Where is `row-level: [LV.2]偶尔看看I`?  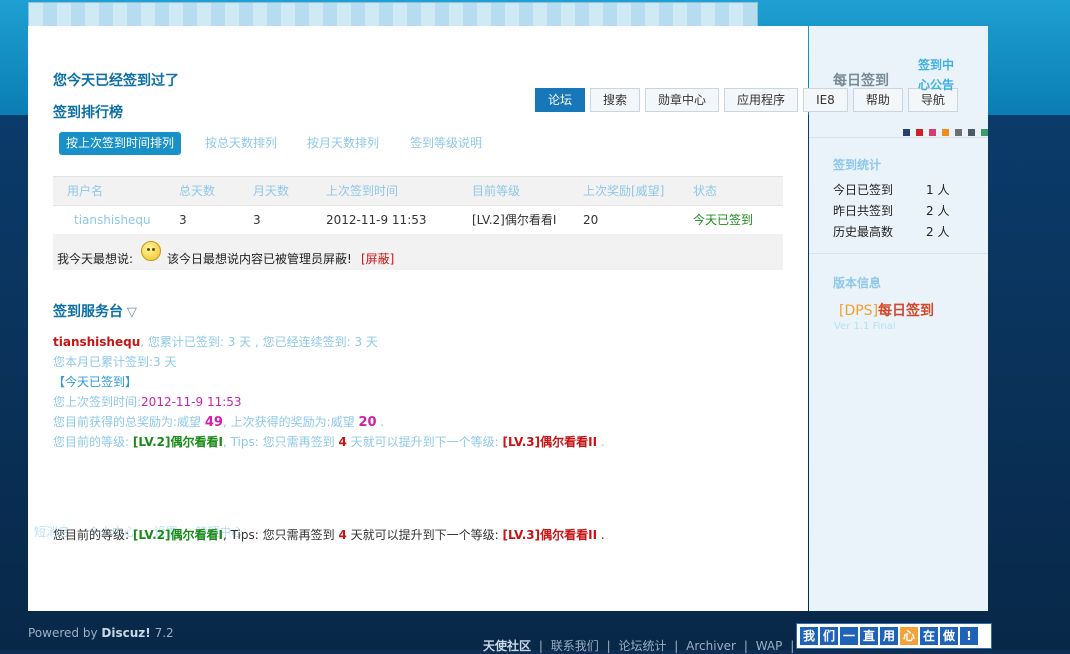 row-level: [LV.2]偶尔看看I is located at coordinates (514, 220).